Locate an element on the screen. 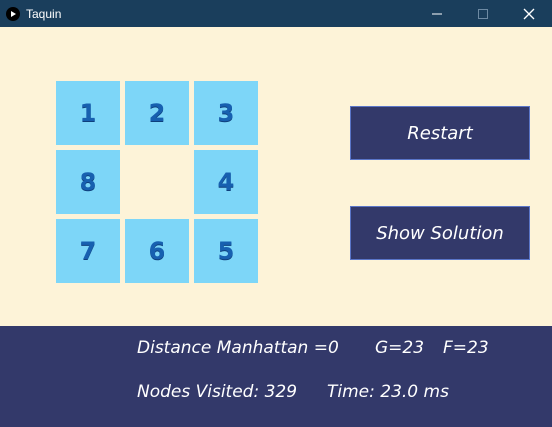 The image size is (552, 427). tile-6: 6 is located at coordinates (157, 251).